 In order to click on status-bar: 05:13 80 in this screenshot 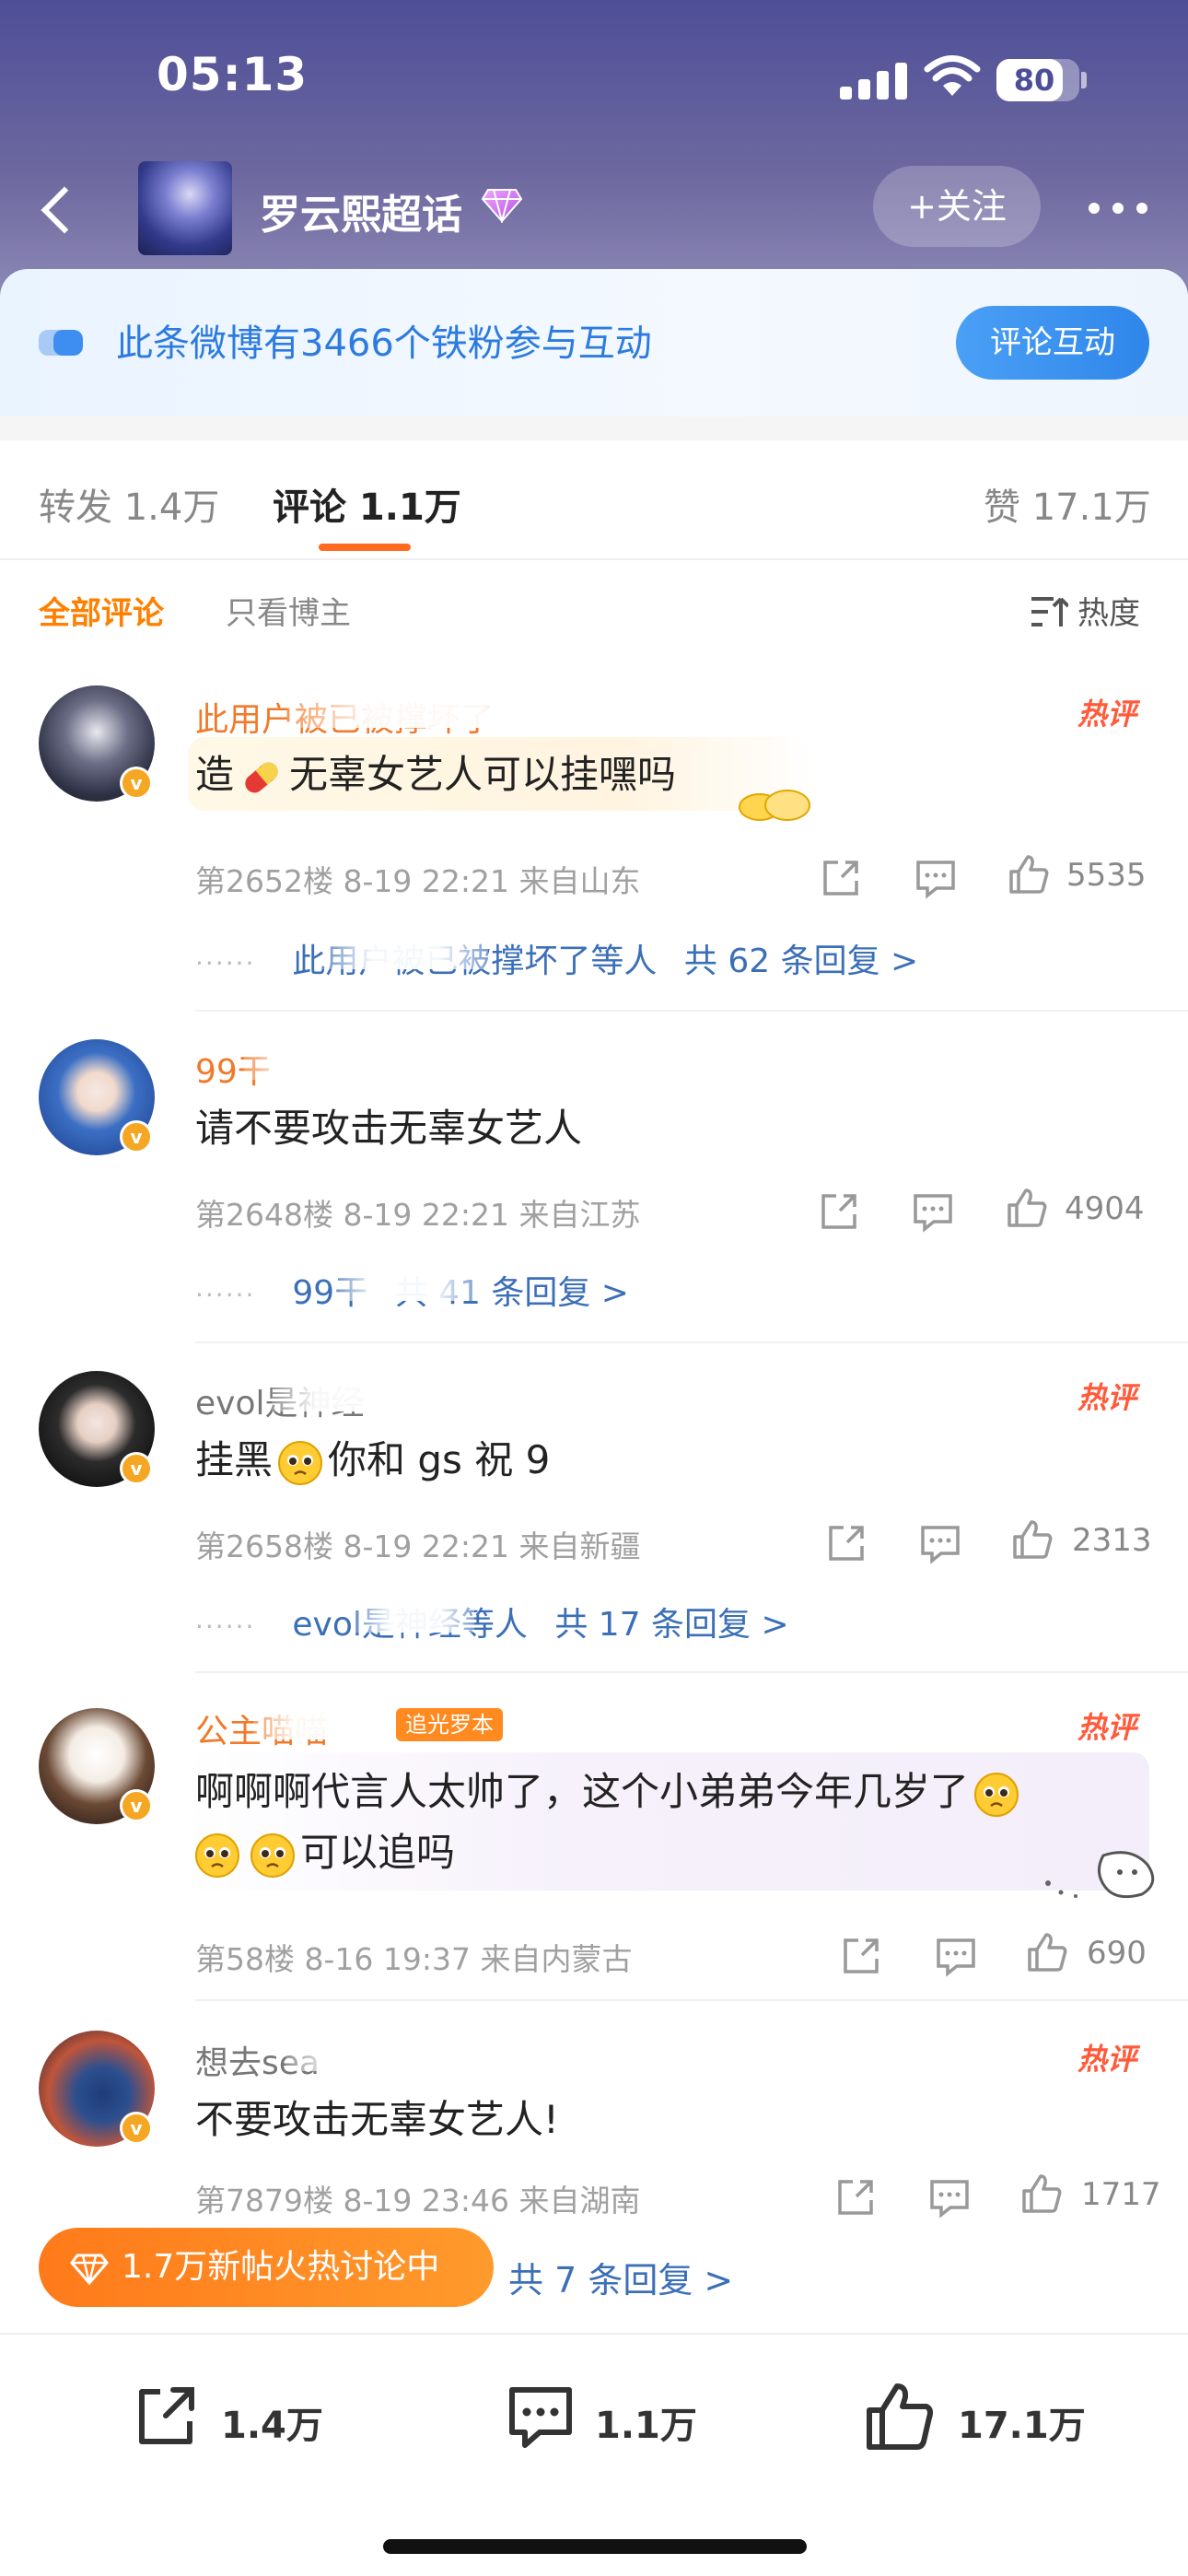, I will do `click(594, 80)`.